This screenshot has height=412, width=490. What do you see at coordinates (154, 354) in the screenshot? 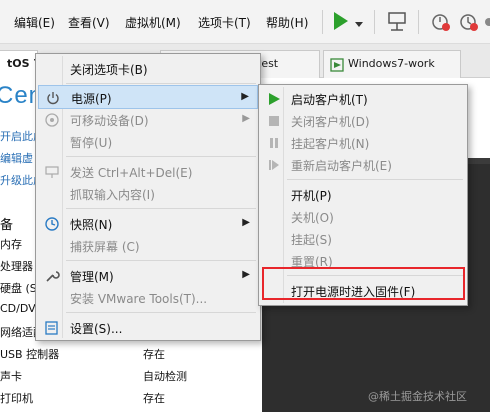
I see `device-usb-value: 存在` at bounding box center [154, 354].